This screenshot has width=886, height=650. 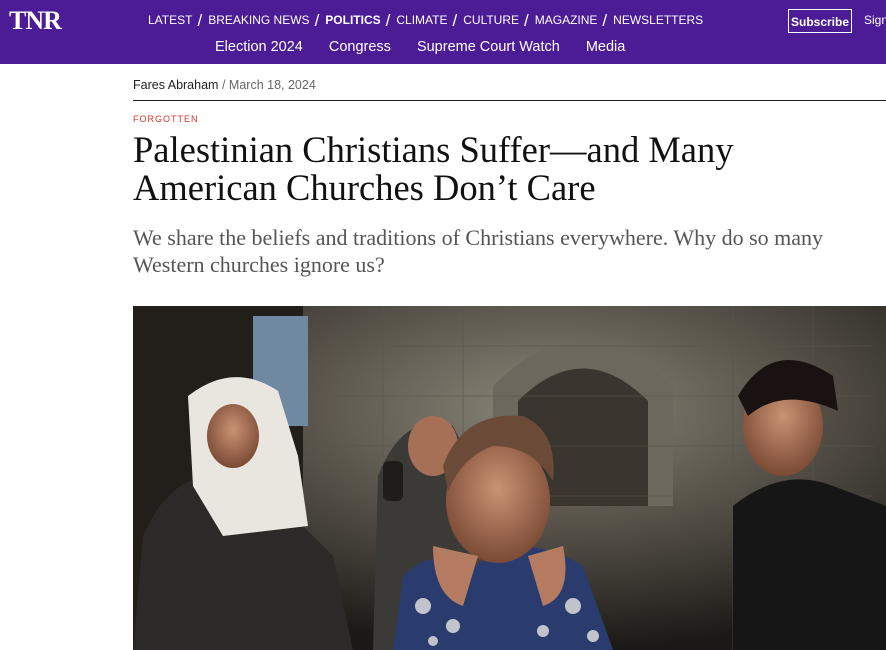 I want to click on signin-link: Sign, so click(x=875, y=20).